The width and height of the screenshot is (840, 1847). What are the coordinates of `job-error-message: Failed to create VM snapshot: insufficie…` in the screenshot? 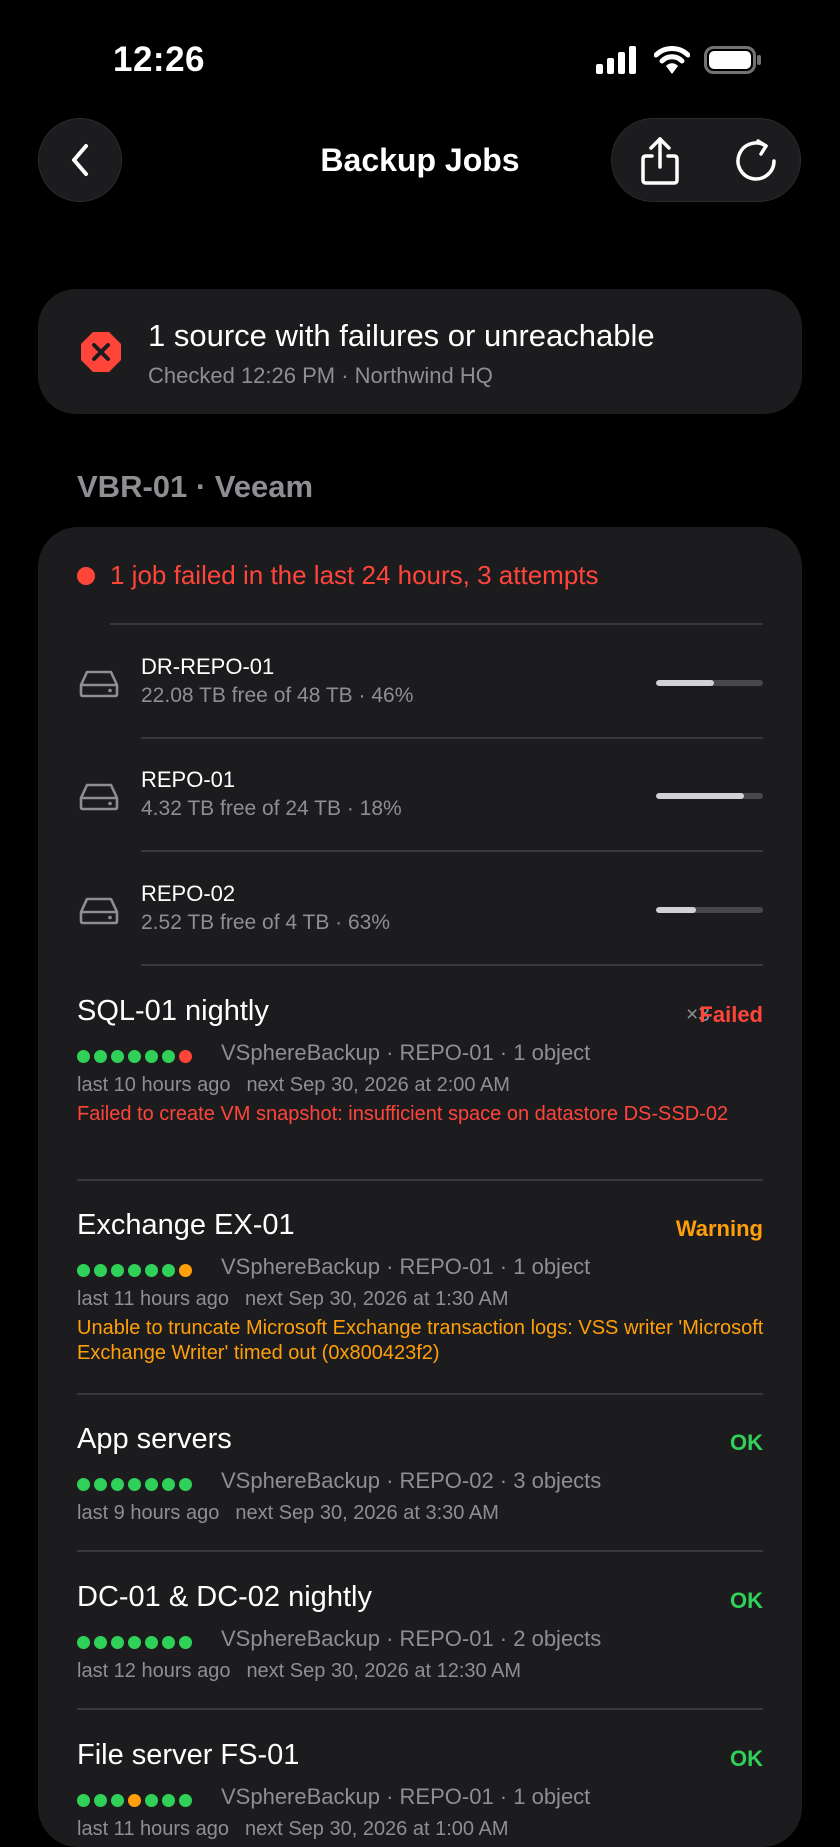 It's located at (403, 1114).